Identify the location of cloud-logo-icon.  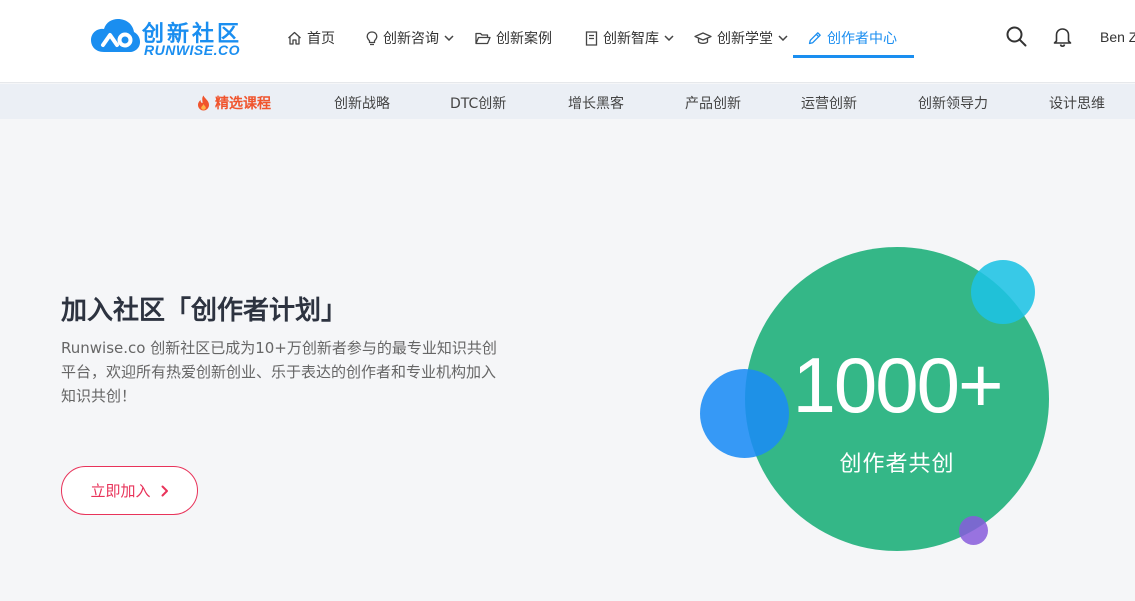
(115, 35).